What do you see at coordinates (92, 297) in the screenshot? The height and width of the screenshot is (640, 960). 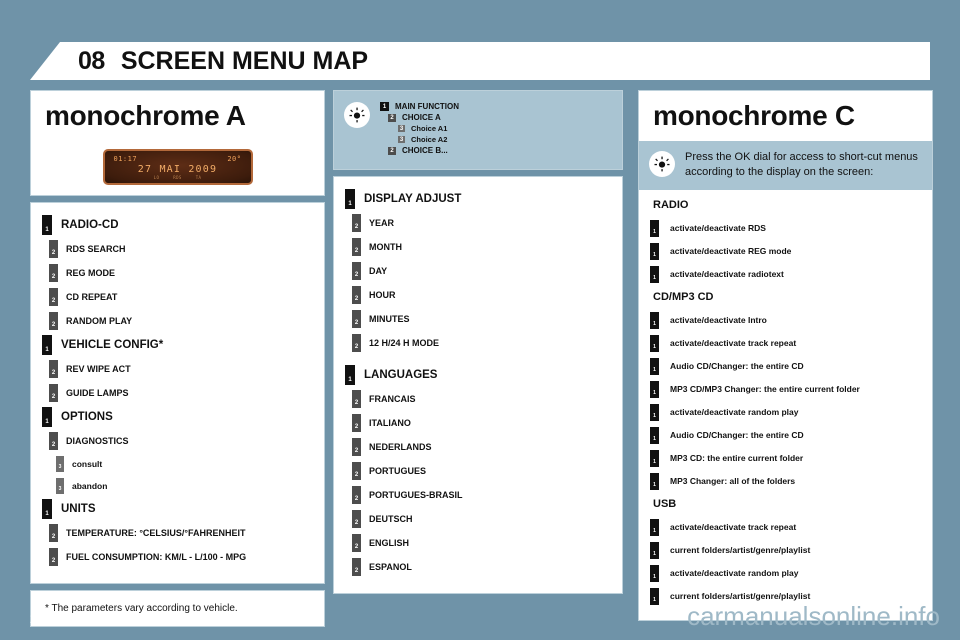 I see `menu-item-label: CD REPEAT` at bounding box center [92, 297].